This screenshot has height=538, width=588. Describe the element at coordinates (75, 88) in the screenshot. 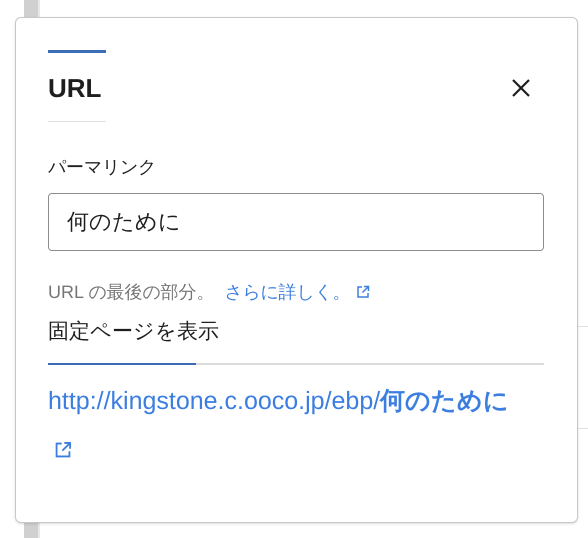

I see `panel-title: URL` at that location.